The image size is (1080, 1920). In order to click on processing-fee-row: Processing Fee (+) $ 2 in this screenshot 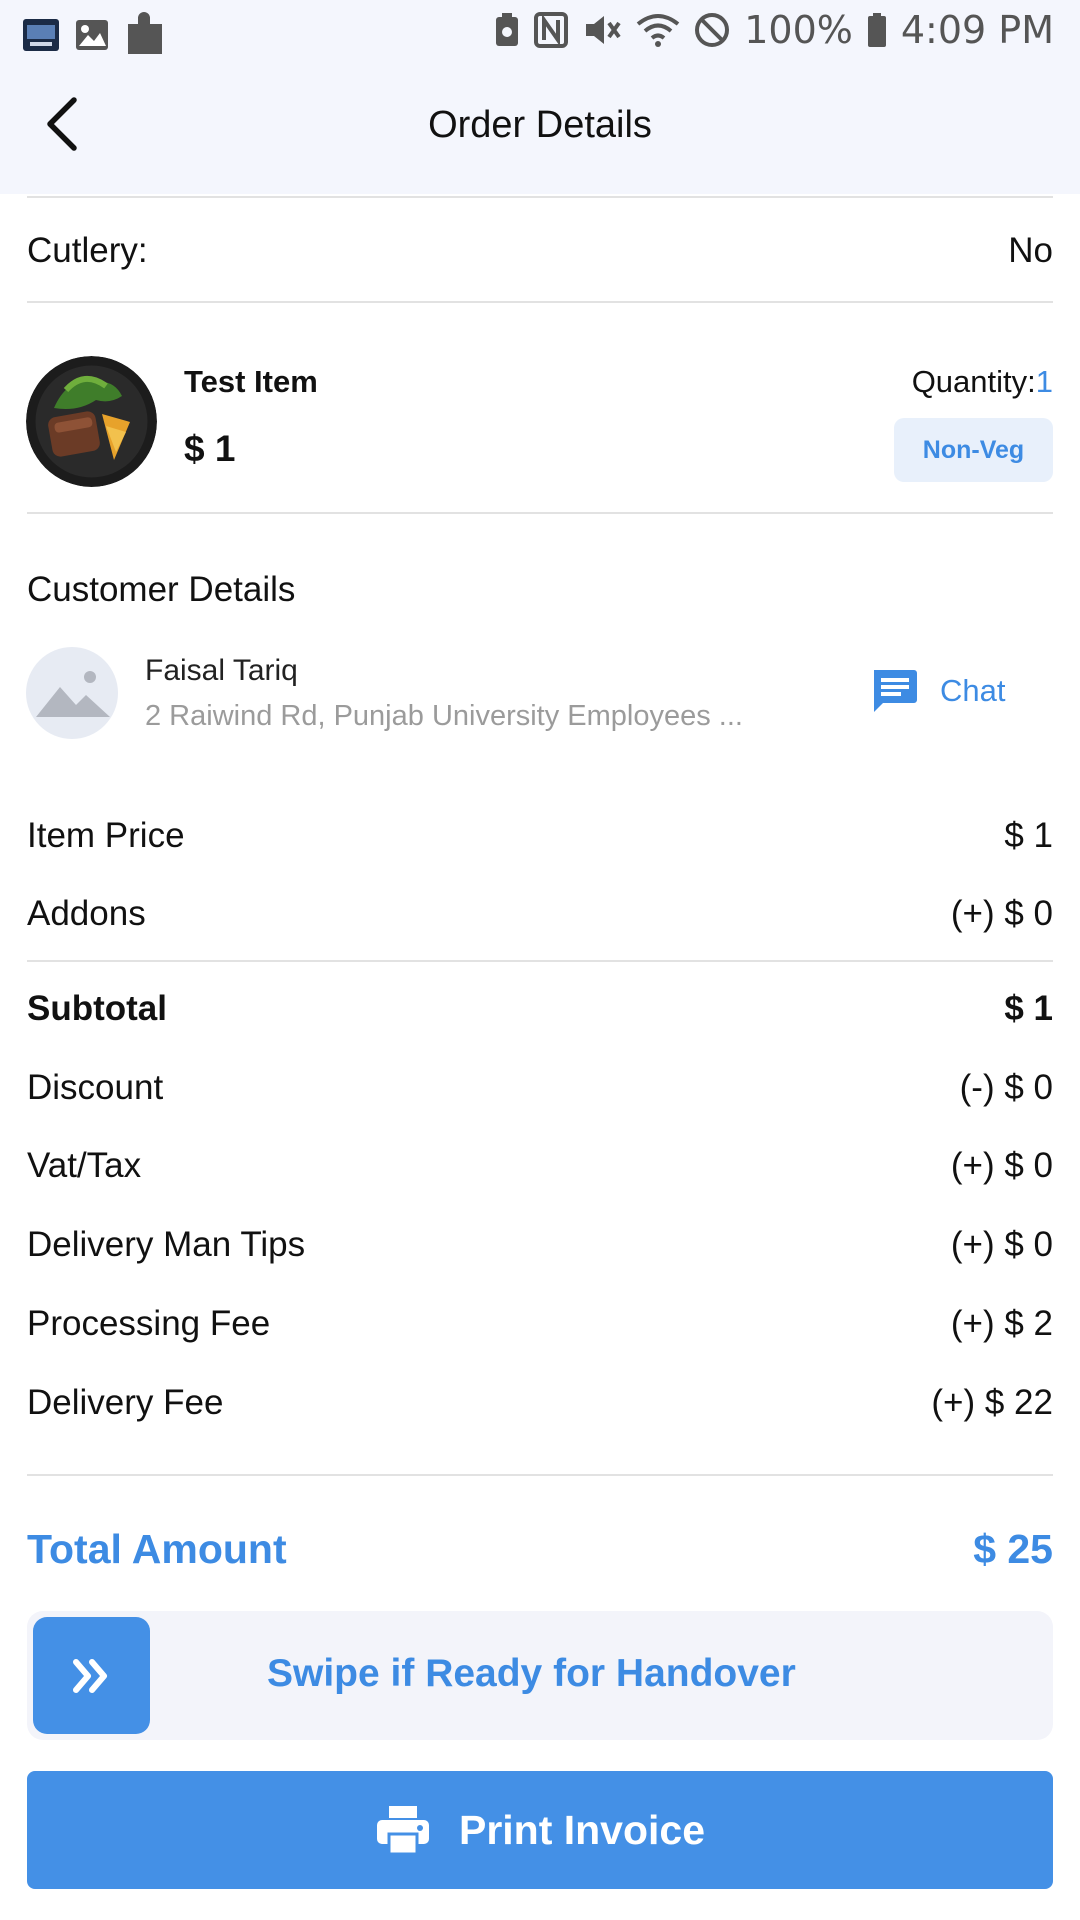, I will do `click(540, 1324)`.